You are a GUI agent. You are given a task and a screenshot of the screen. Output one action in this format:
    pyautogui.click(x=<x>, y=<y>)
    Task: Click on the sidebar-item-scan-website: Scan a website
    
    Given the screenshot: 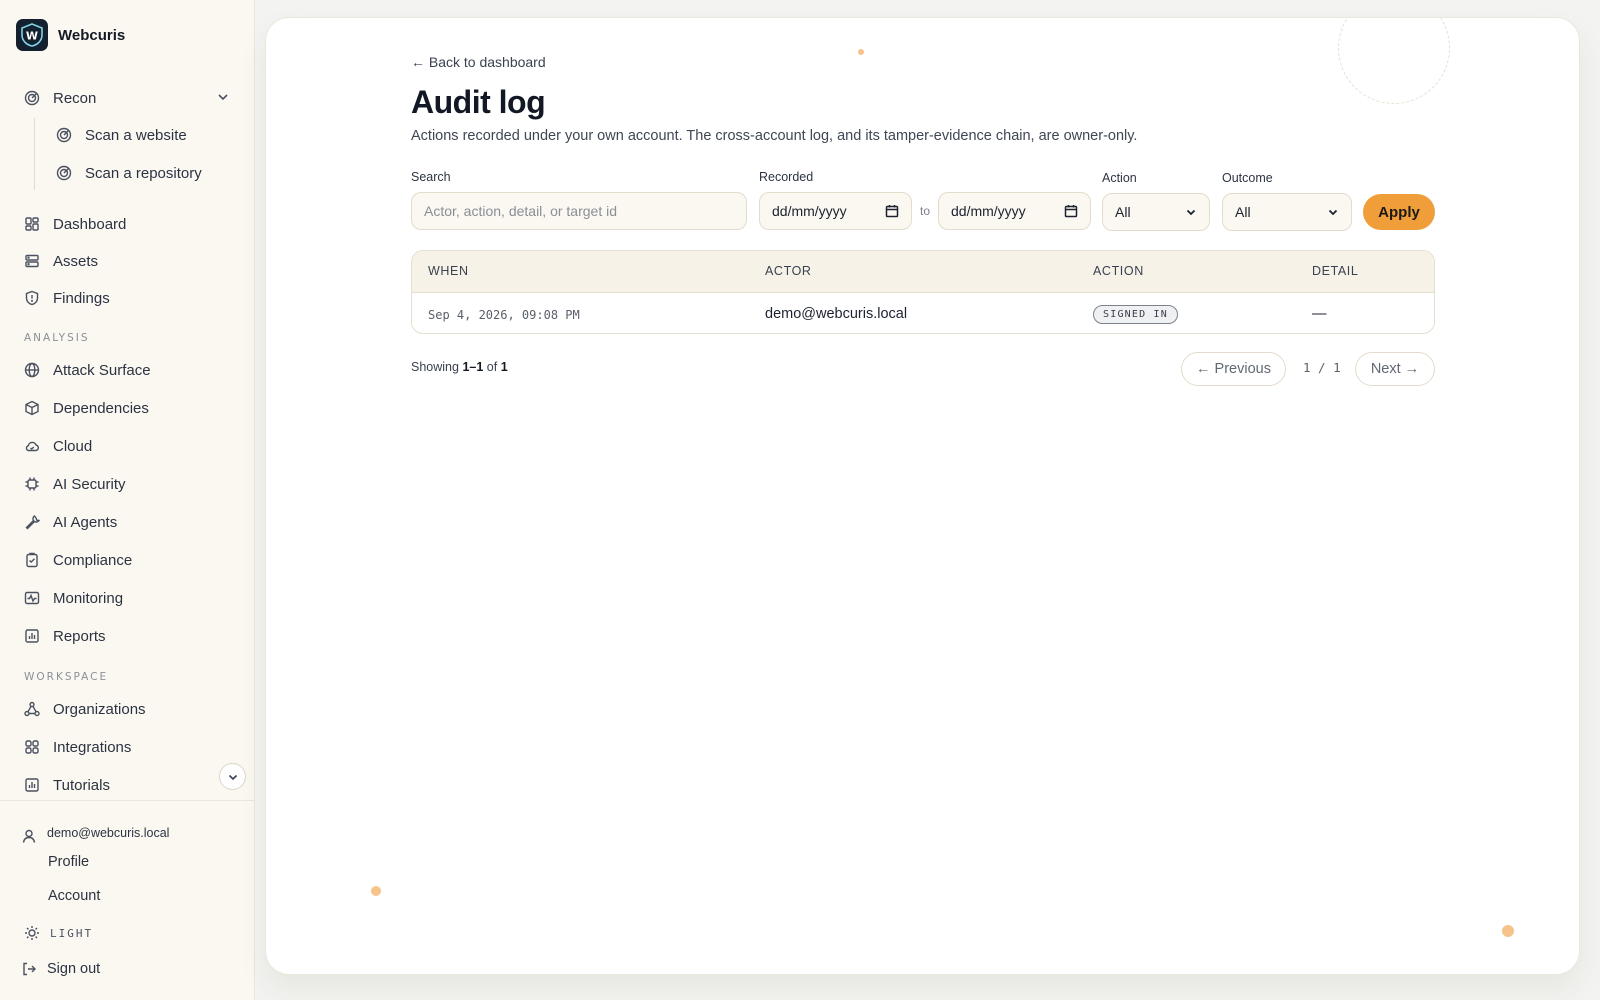 What is the action you would take?
    pyautogui.click(x=121, y=135)
    